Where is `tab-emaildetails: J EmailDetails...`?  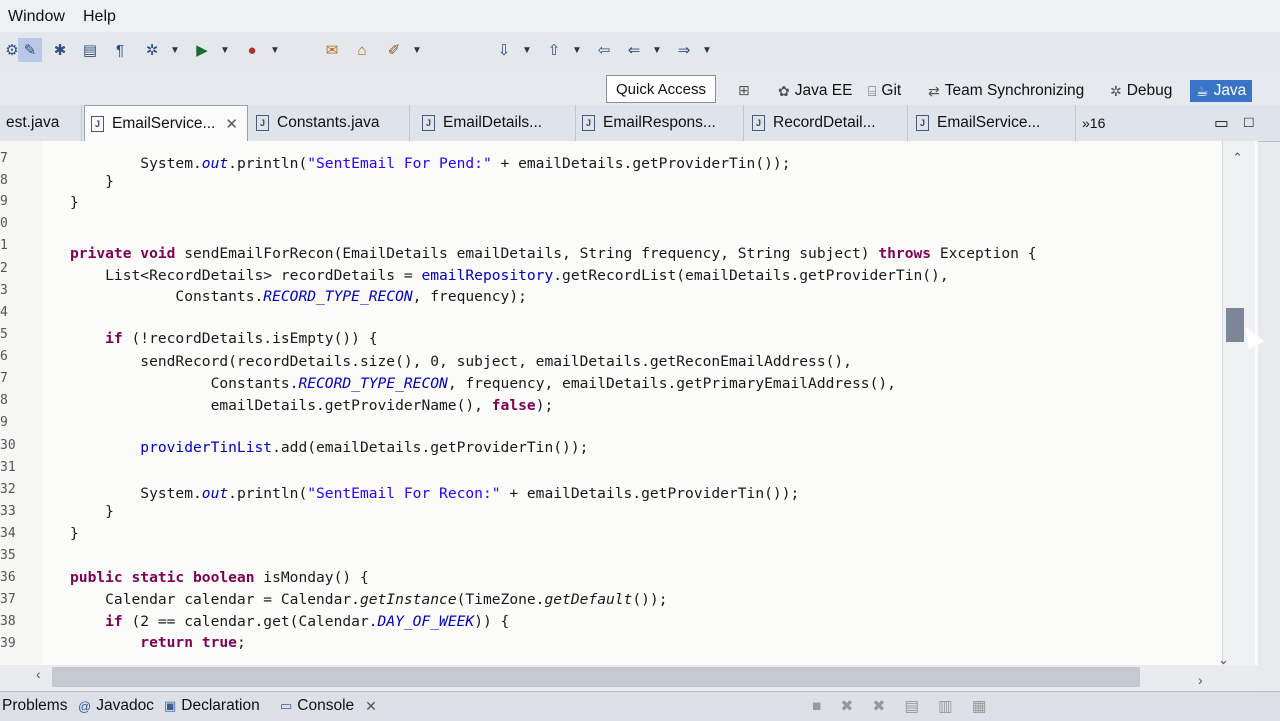 tab-emaildetails: J EmailDetails... is located at coordinates (496, 123).